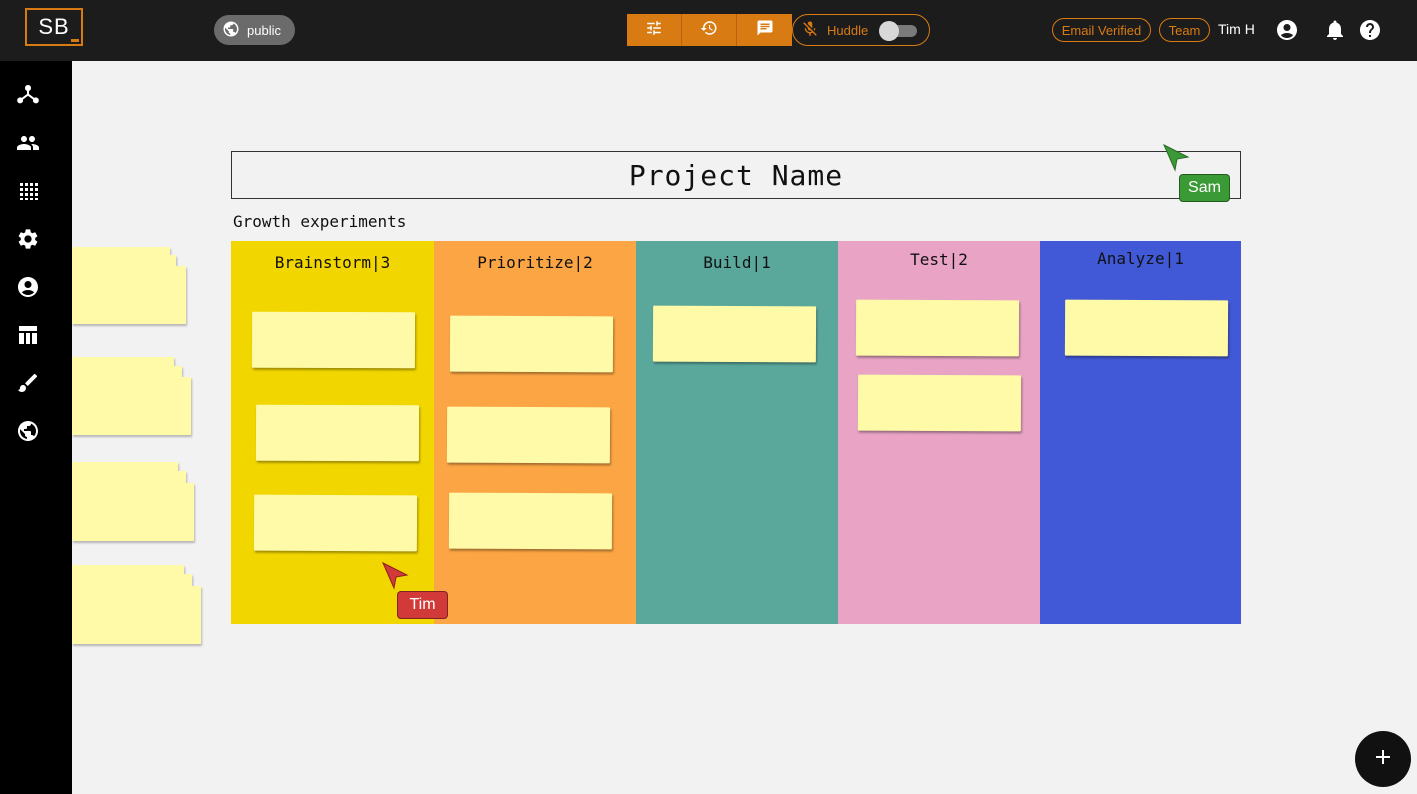 This screenshot has width=1417, height=794. What do you see at coordinates (422, 605) in the screenshot?
I see `cursor-label-tim: Tim` at bounding box center [422, 605].